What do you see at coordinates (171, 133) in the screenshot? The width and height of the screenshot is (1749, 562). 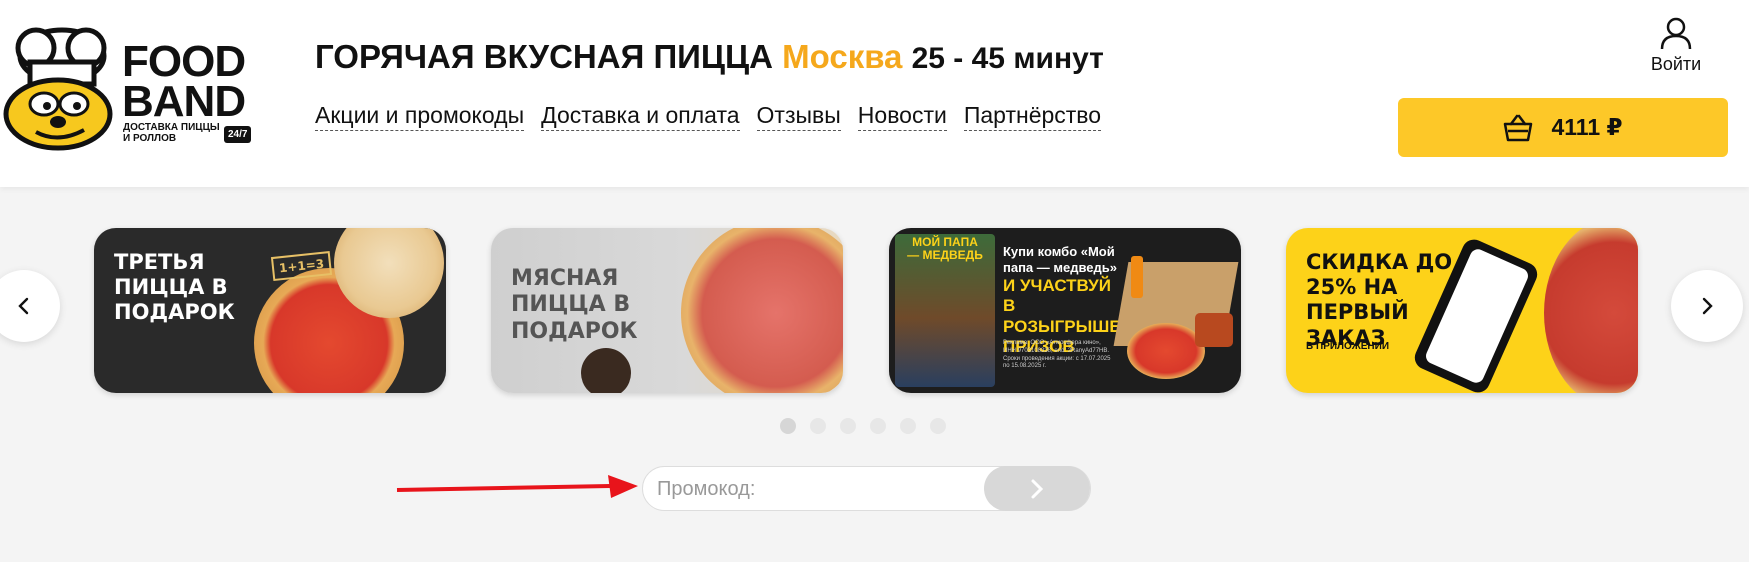 I see `logo-tagline: ДОСТАВКА ПИЦЦЫ И РОЛЛОВ` at bounding box center [171, 133].